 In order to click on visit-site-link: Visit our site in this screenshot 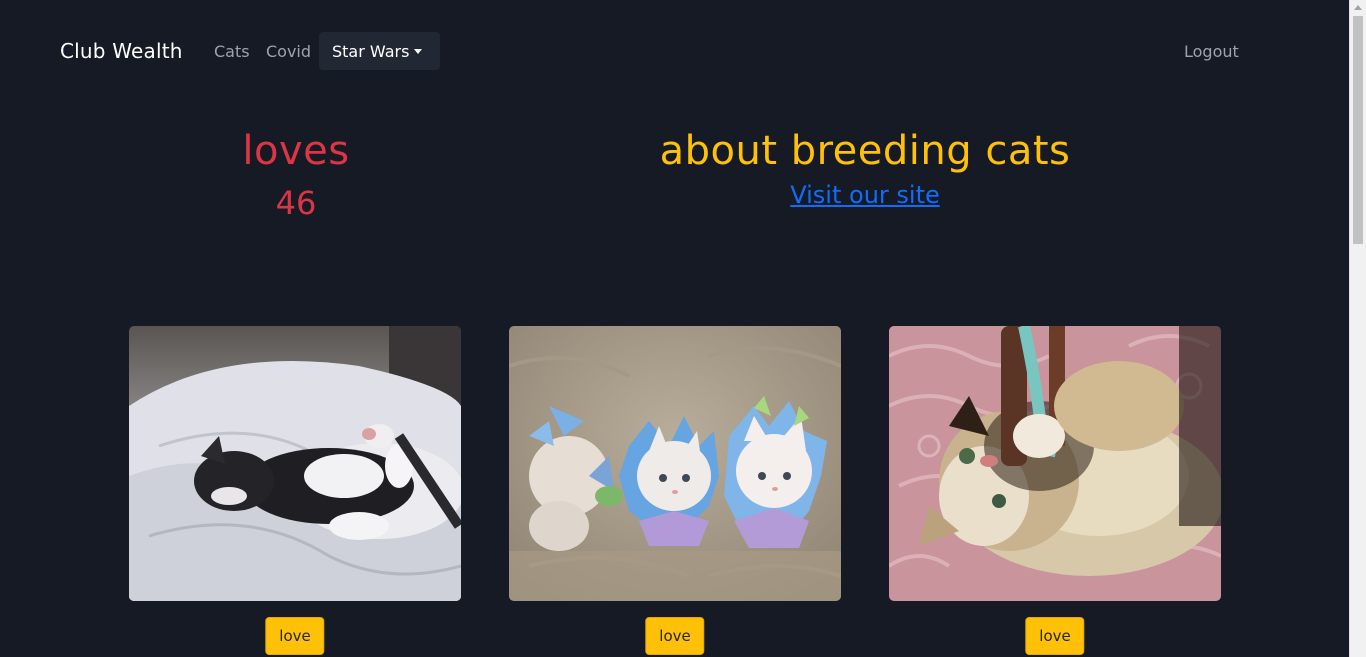, I will do `click(865, 195)`.